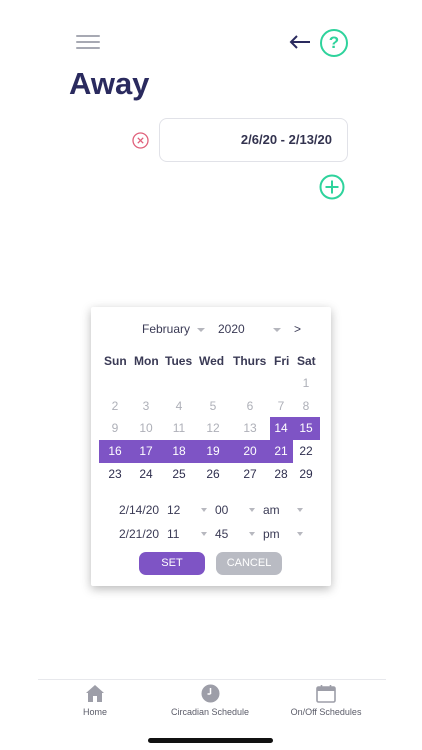  Describe the element at coordinates (172, 563) in the screenshot. I see `set-button: SET` at that location.